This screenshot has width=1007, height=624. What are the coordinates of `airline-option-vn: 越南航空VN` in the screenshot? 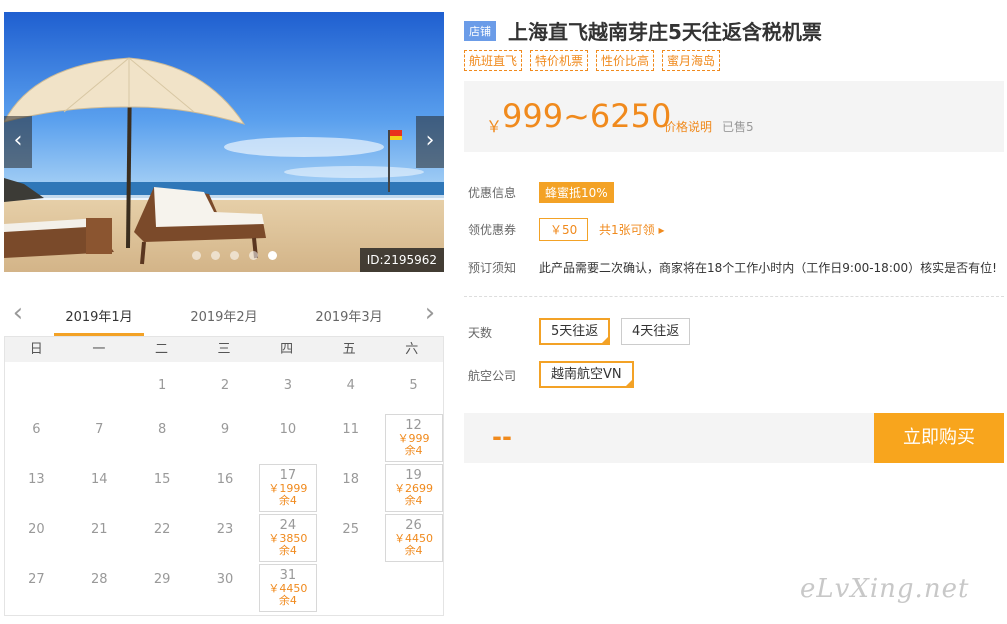 It's located at (586, 375).